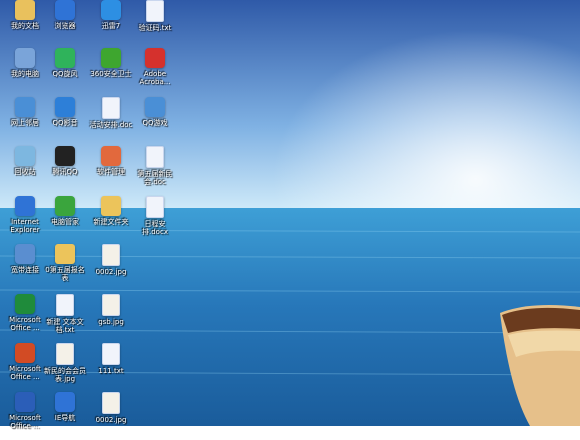  What do you see at coordinates (111, 58) in the screenshot?
I see `360-security-icon` at bounding box center [111, 58].